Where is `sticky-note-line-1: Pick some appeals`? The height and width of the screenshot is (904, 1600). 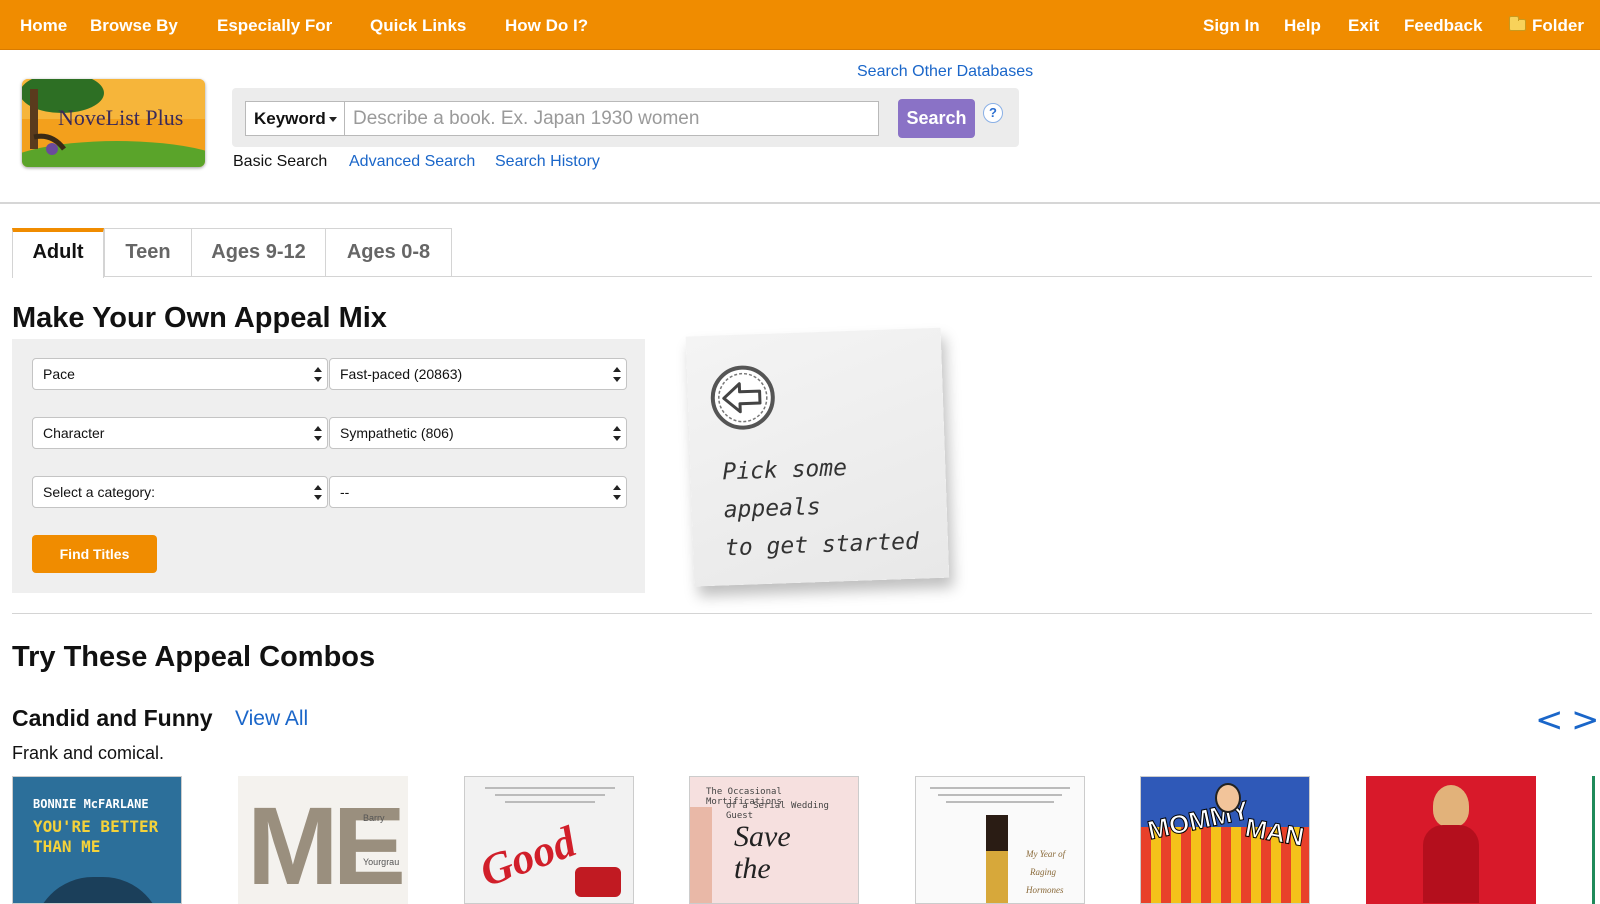
sticky-note-line-1: Pick some appeals is located at coordinates (784, 489).